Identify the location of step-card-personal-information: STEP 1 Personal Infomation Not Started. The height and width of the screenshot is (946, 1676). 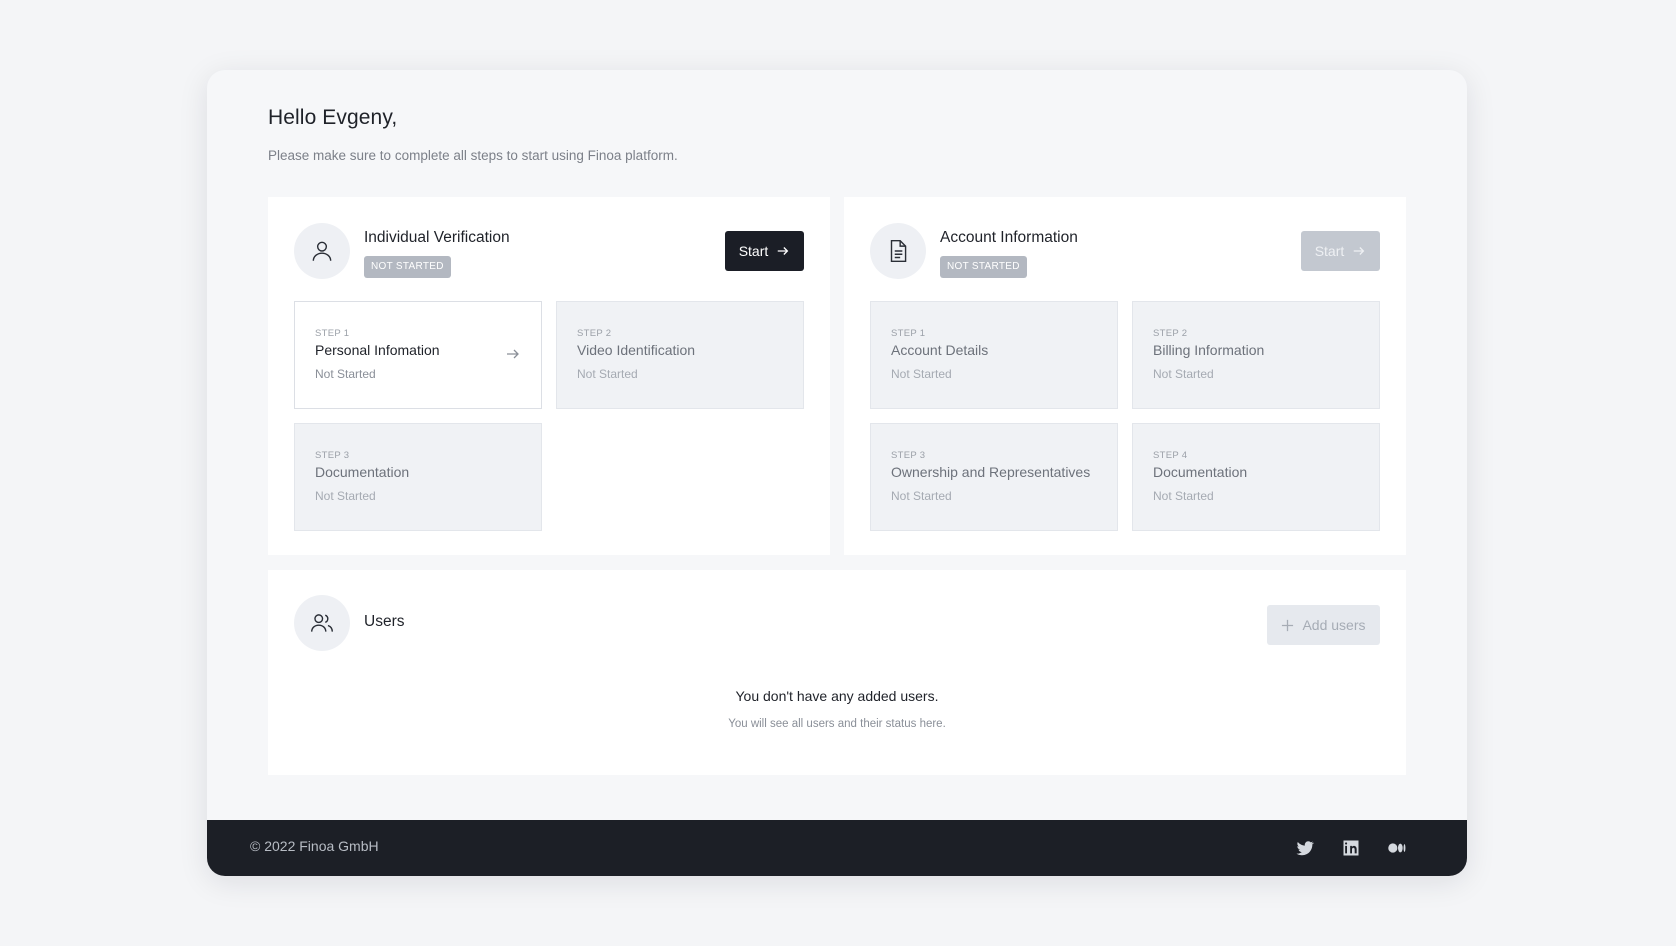
(418, 355).